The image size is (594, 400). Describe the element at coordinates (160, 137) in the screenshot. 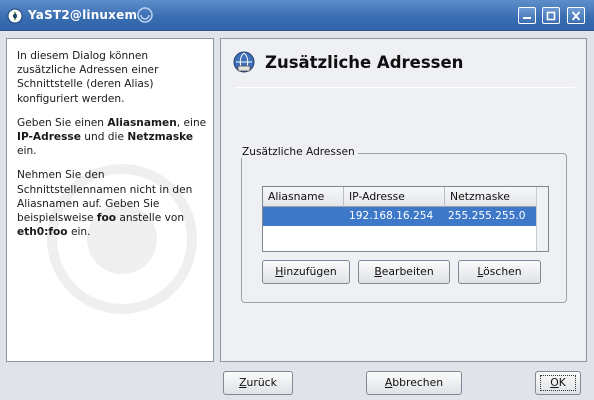

I see `help-text-run: Netzmaske` at that location.